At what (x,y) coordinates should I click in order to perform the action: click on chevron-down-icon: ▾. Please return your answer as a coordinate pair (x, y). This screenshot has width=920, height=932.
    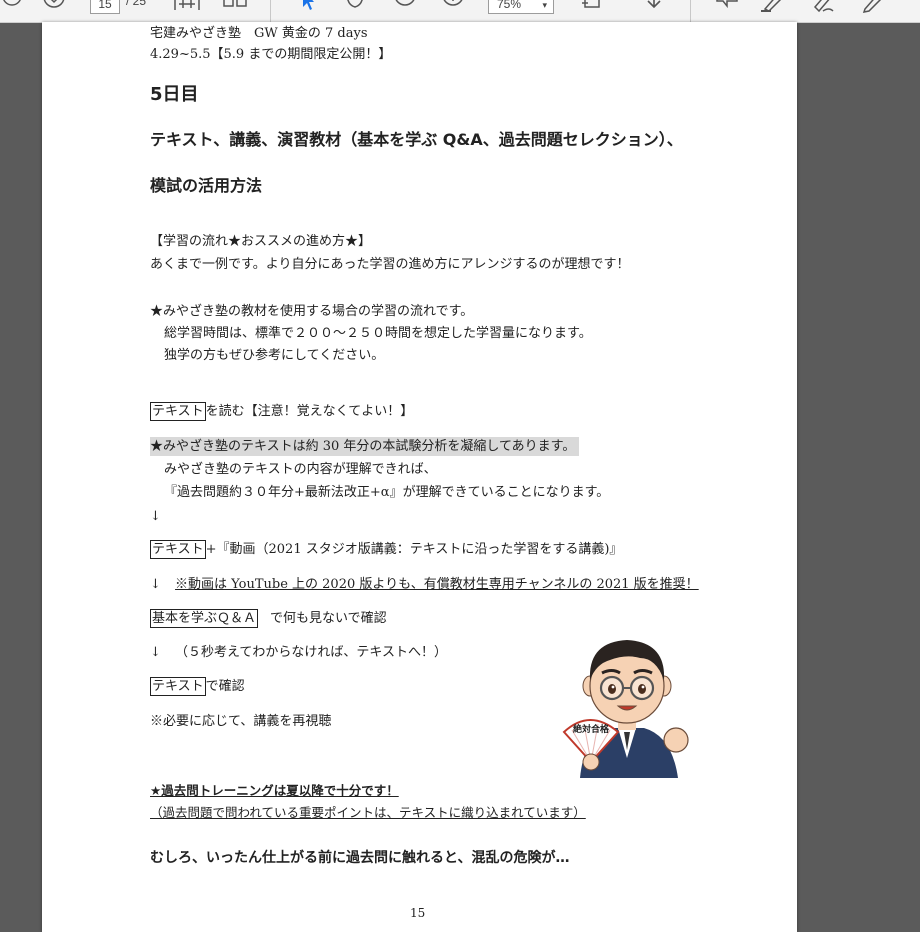
    Looking at the image, I should click on (544, 5).